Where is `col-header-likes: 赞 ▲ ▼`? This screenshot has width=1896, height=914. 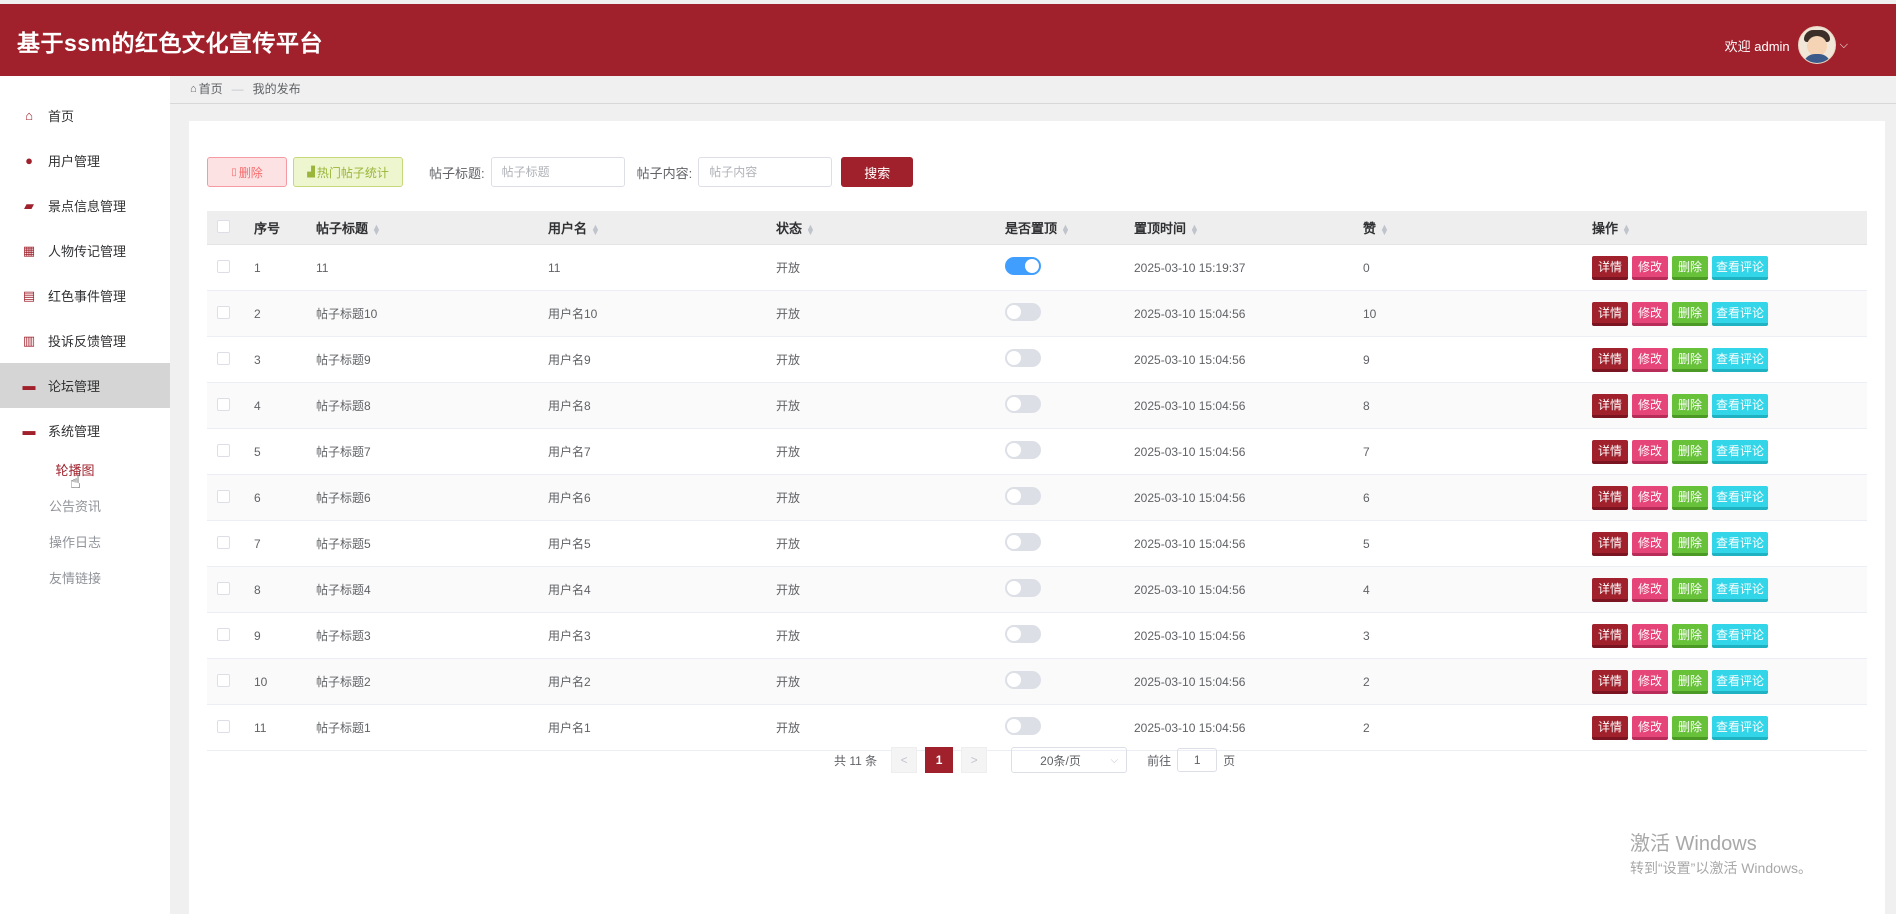 col-header-likes: 赞 ▲ ▼ is located at coordinates (1476, 228).